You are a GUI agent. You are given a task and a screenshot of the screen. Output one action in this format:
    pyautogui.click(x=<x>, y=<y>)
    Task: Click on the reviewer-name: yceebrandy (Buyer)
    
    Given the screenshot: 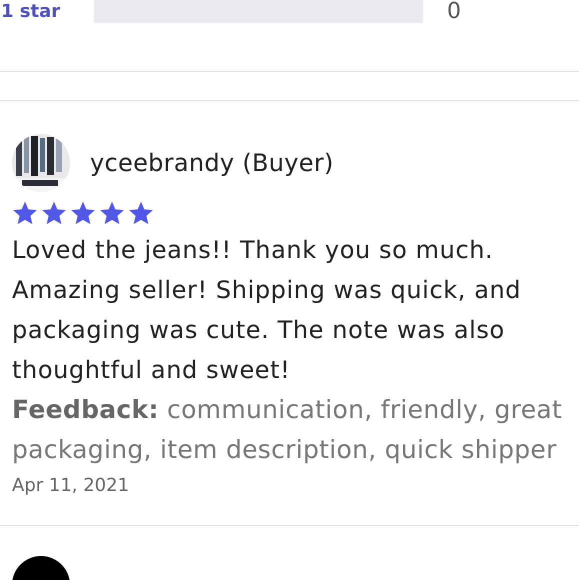 What is the action you would take?
    pyautogui.click(x=212, y=163)
    